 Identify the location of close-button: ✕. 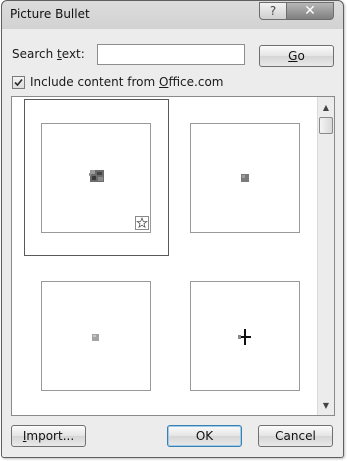
(310, 11).